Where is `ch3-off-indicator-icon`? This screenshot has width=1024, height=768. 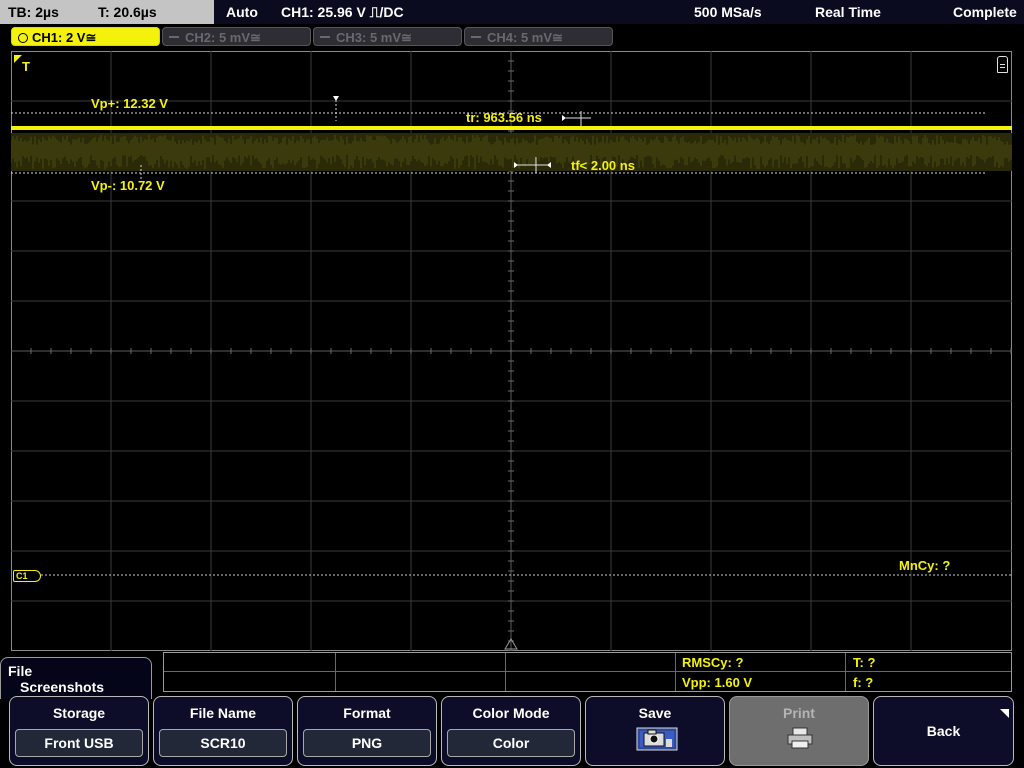
ch3-off-indicator-icon is located at coordinates (325, 37).